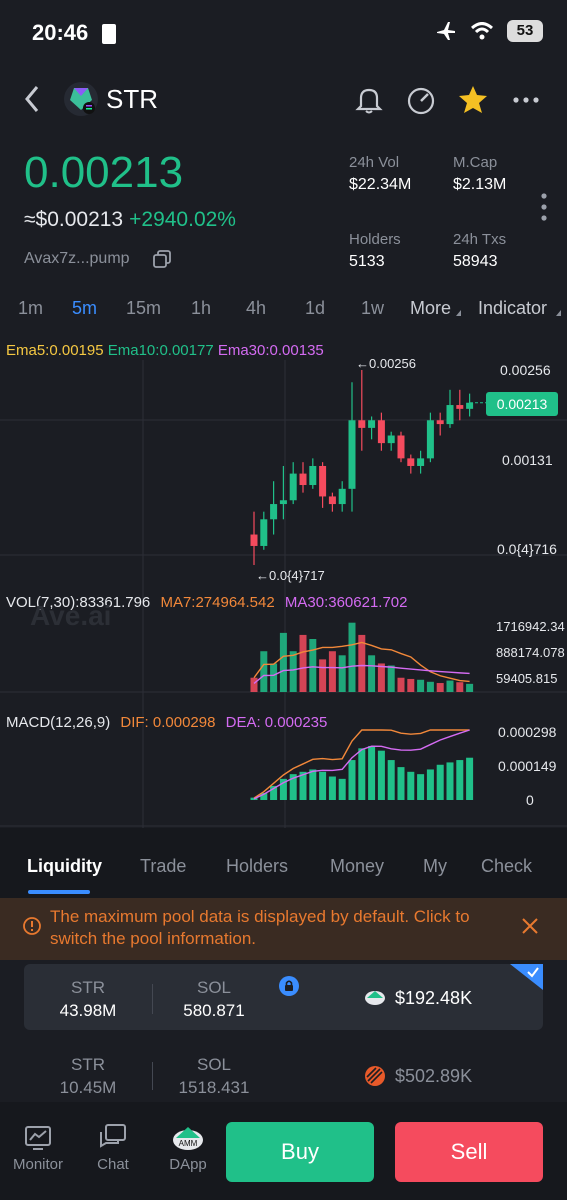  What do you see at coordinates (38, 1138) in the screenshot?
I see `monitor-icon` at bounding box center [38, 1138].